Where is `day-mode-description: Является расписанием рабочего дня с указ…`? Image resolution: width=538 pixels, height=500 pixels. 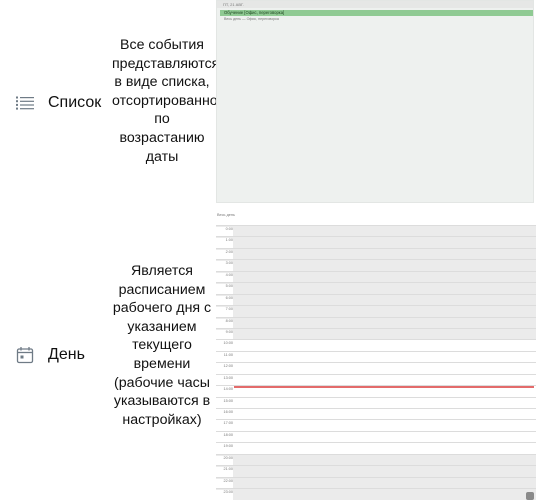 day-mode-description: Является расписанием рабочего дня с указ… is located at coordinates (162, 345).